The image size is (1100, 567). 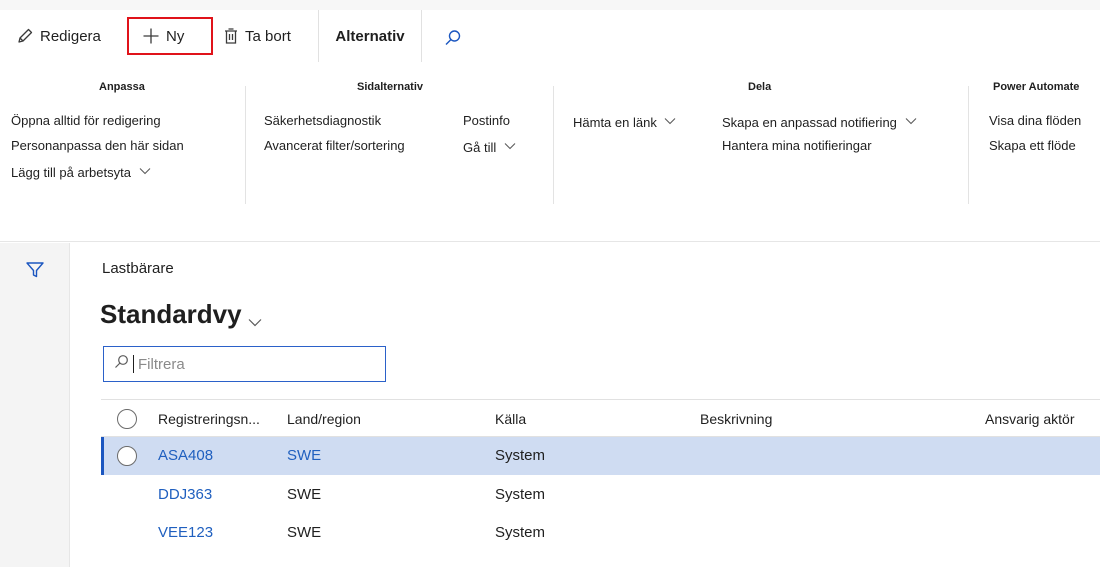 I want to click on registration-link: DDJ363, so click(x=185, y=495).